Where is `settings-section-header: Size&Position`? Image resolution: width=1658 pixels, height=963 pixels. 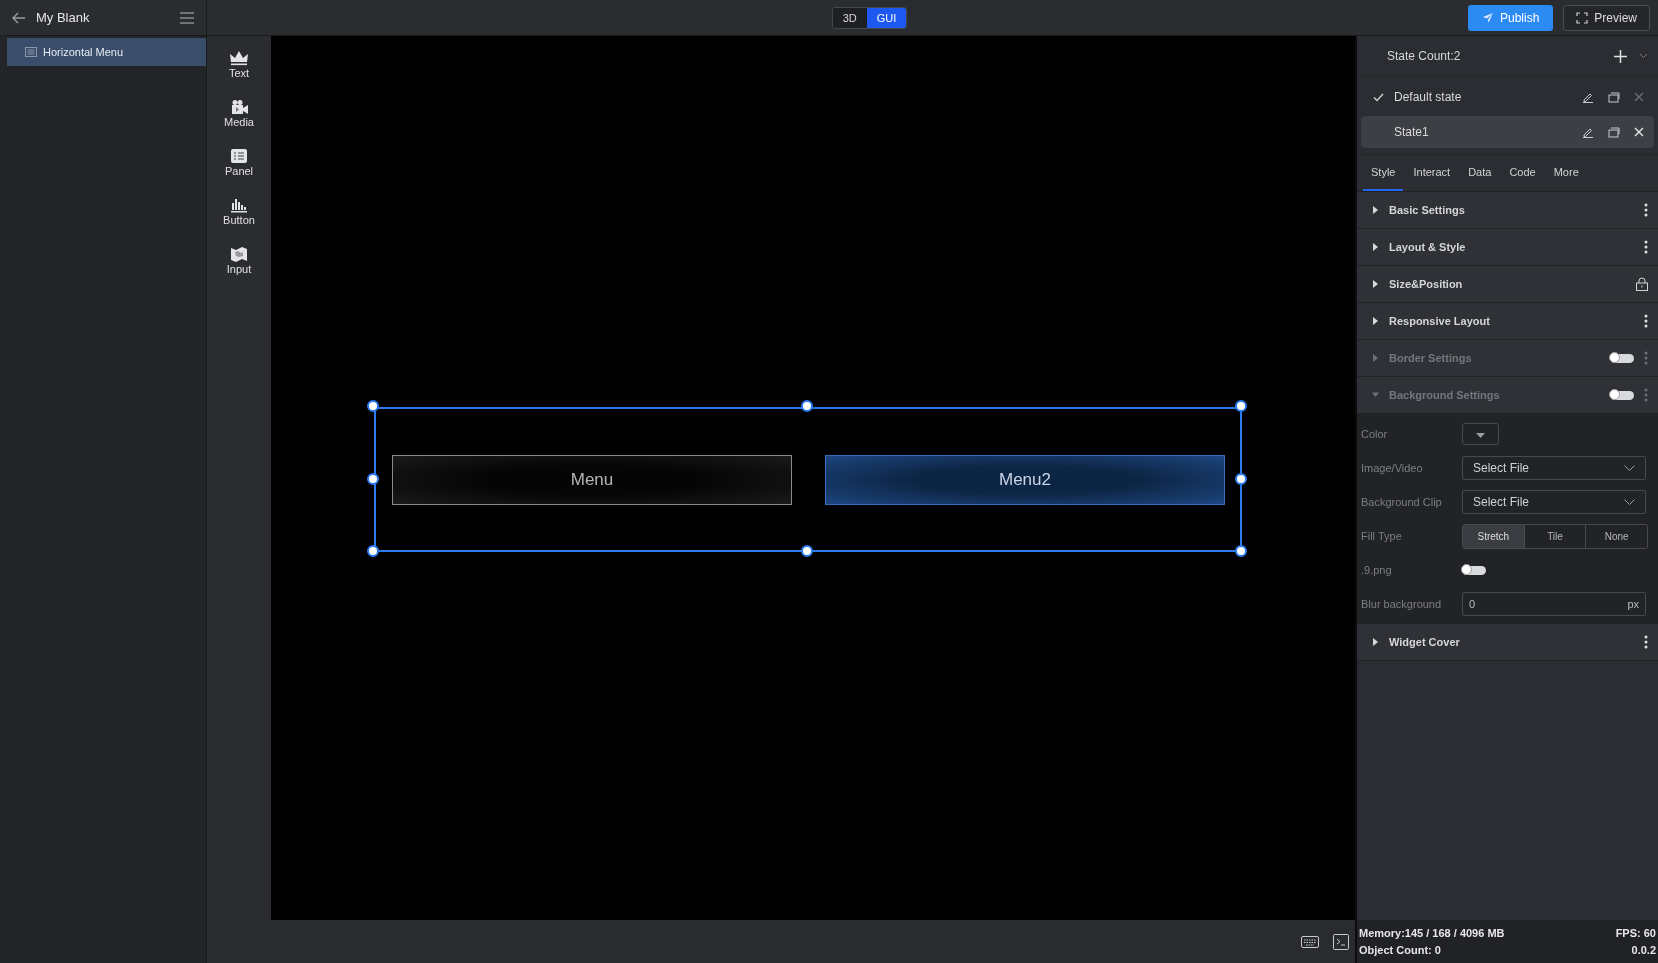
settings-section-header: Size&Position is located at coordinates (1507, 284).